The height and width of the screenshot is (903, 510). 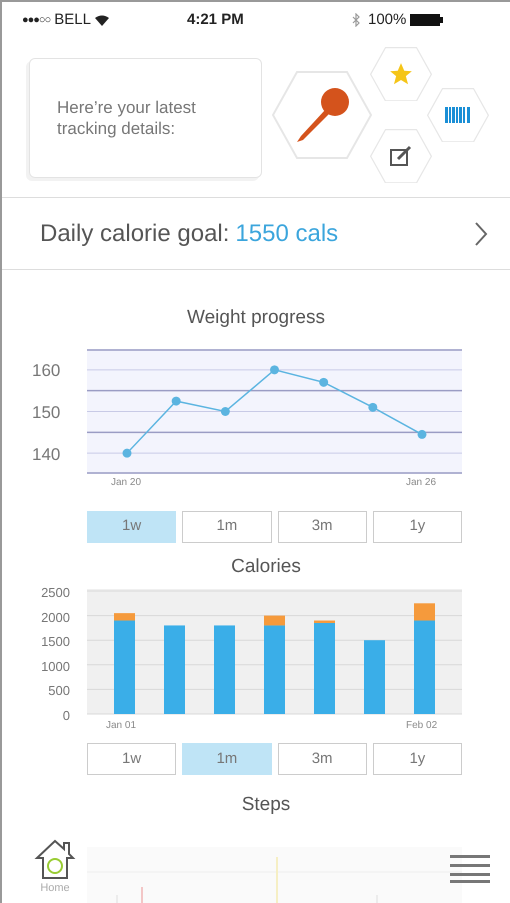 What do you see at coordinates (46, 371) in the screenshot?
I see `y-tick-label: 160` at bounding box center [46, 371].